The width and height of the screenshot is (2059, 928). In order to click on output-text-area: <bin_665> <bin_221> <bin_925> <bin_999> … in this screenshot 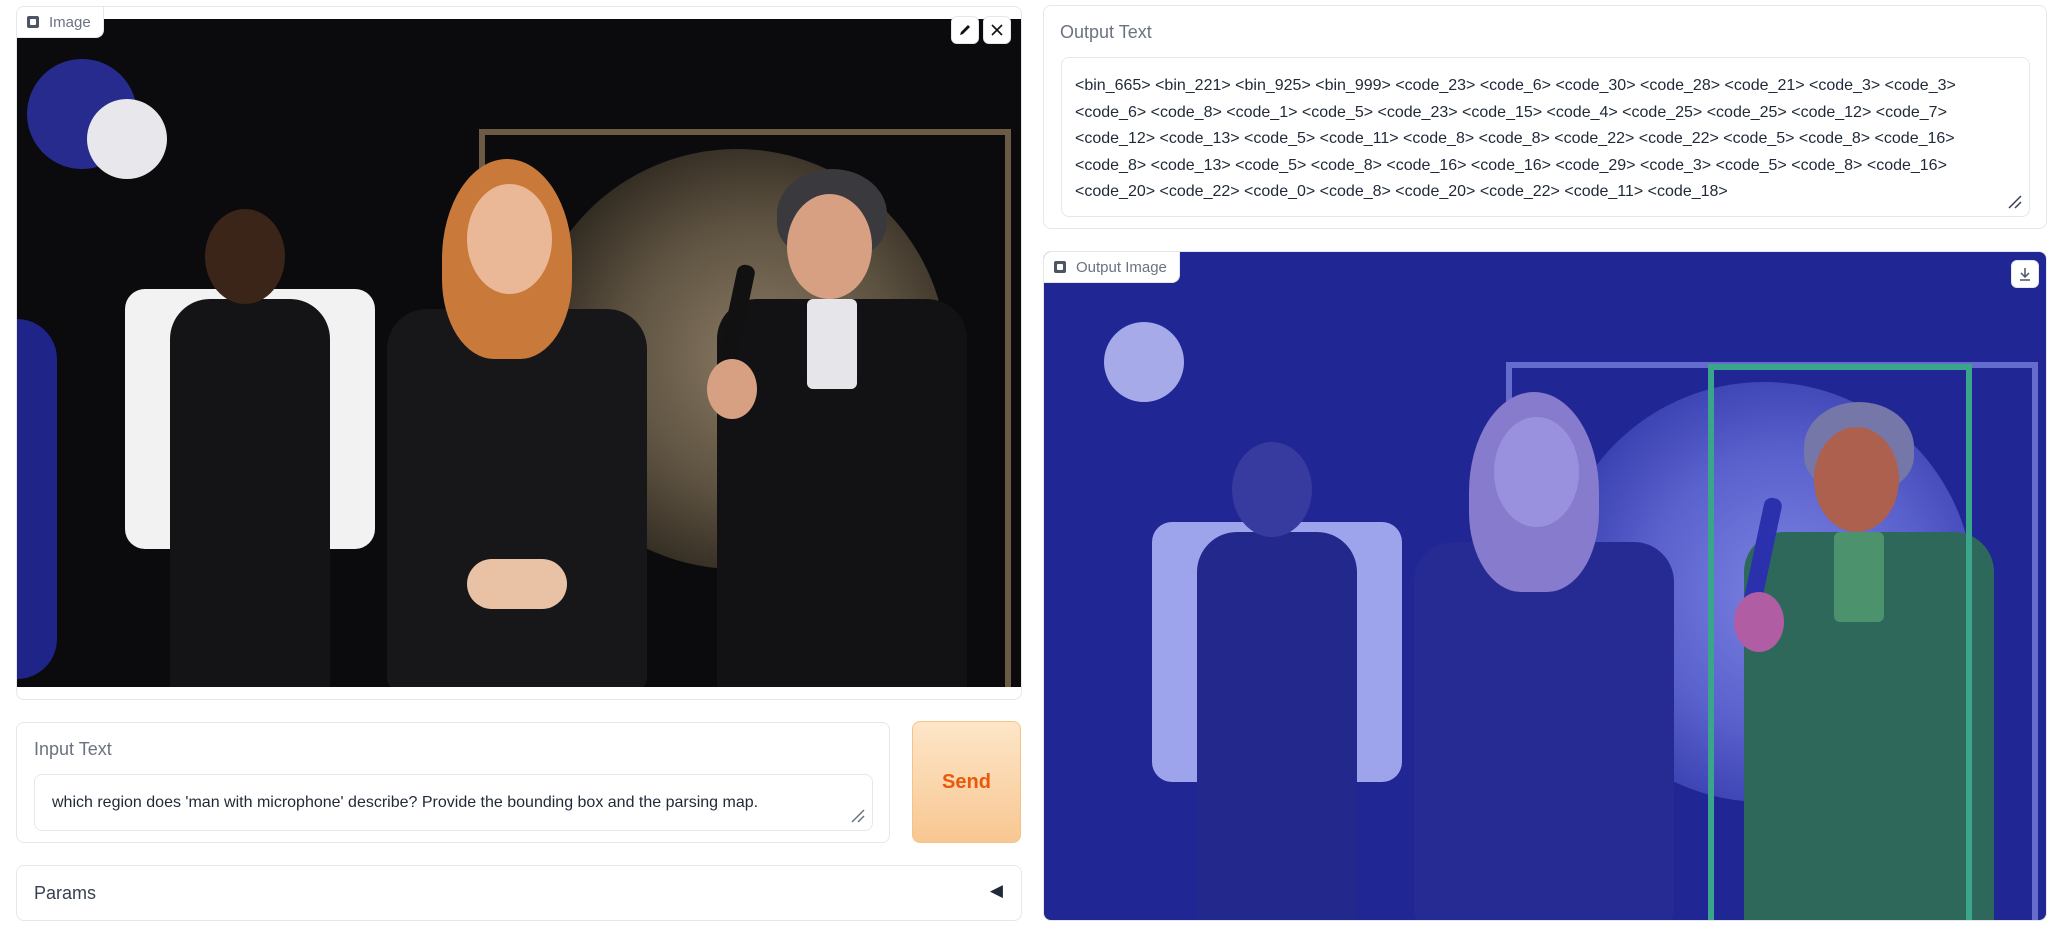, I will do `click(1545, 137)`.